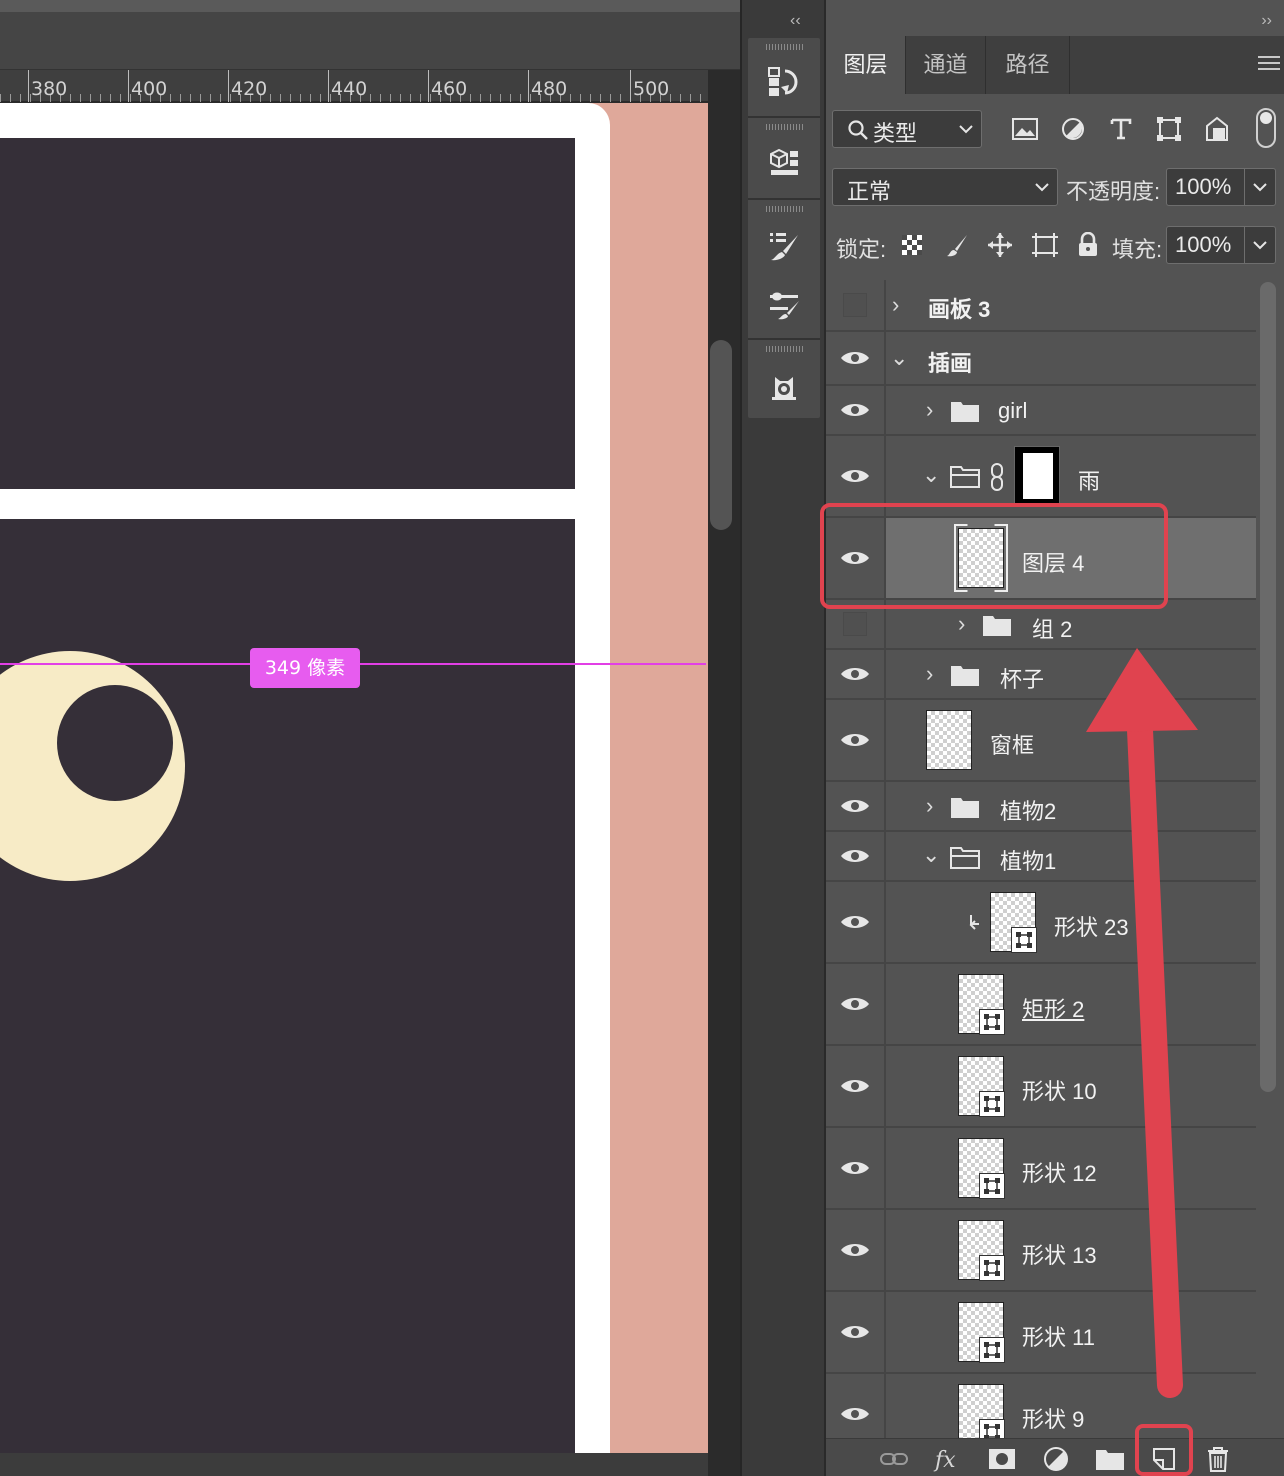  I want to click on canvas-horizontal-scrollbar, so click(354, 1464).